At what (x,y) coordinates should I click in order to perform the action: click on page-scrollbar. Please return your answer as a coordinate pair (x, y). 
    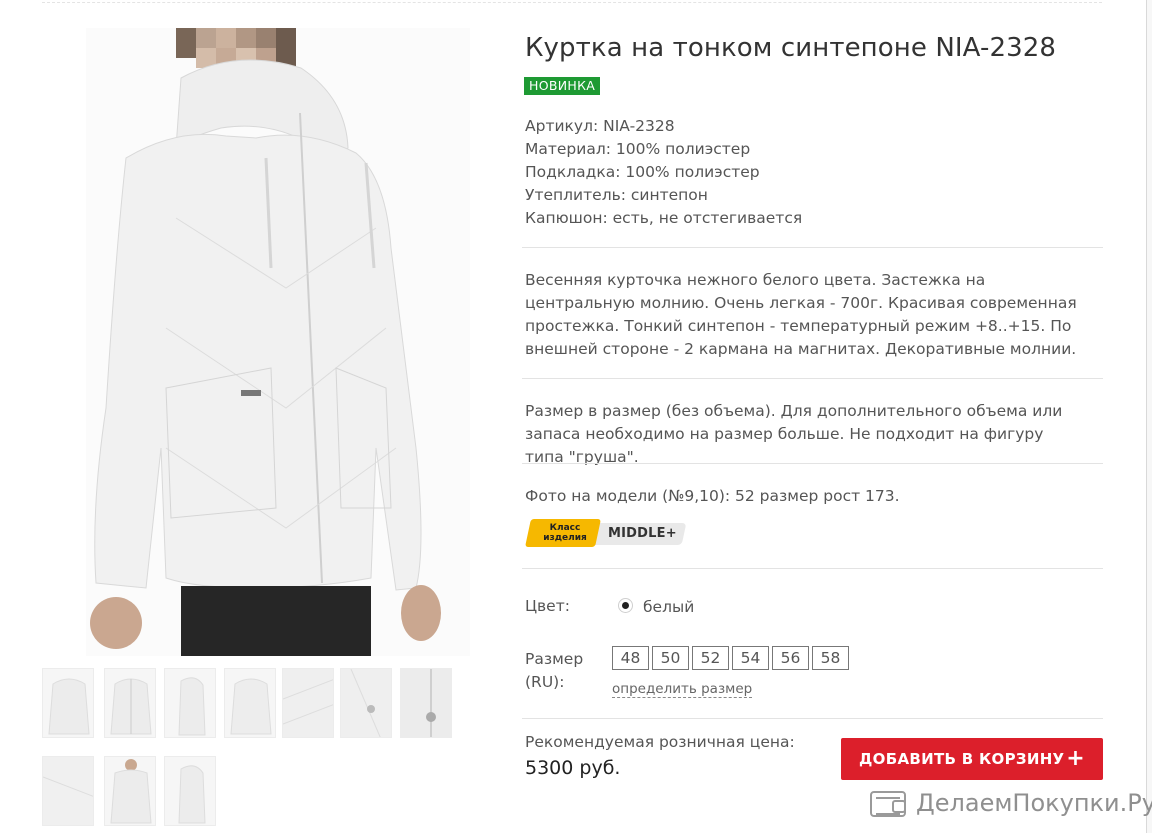
    Looking at the image, I should click on (1149, 416).